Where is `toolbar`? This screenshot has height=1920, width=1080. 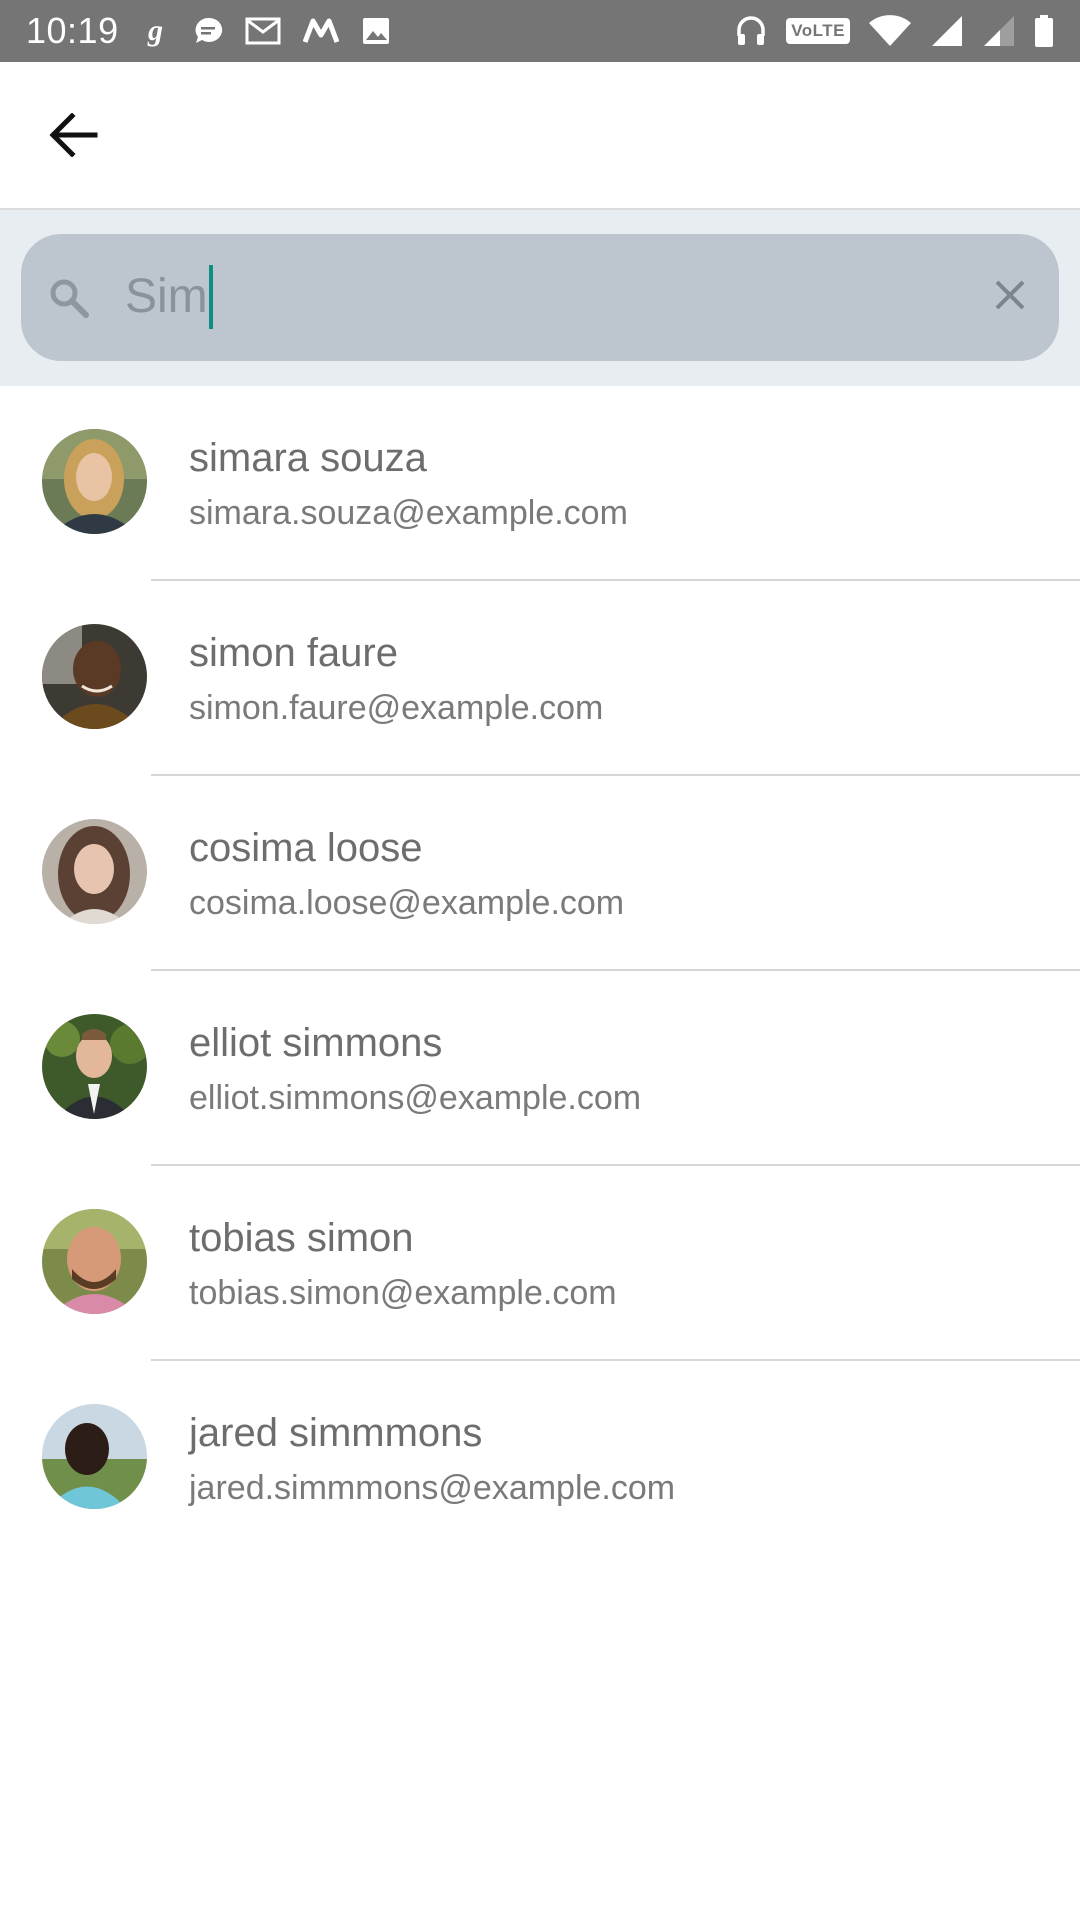 toolbar is located at coordinates (540, 136).